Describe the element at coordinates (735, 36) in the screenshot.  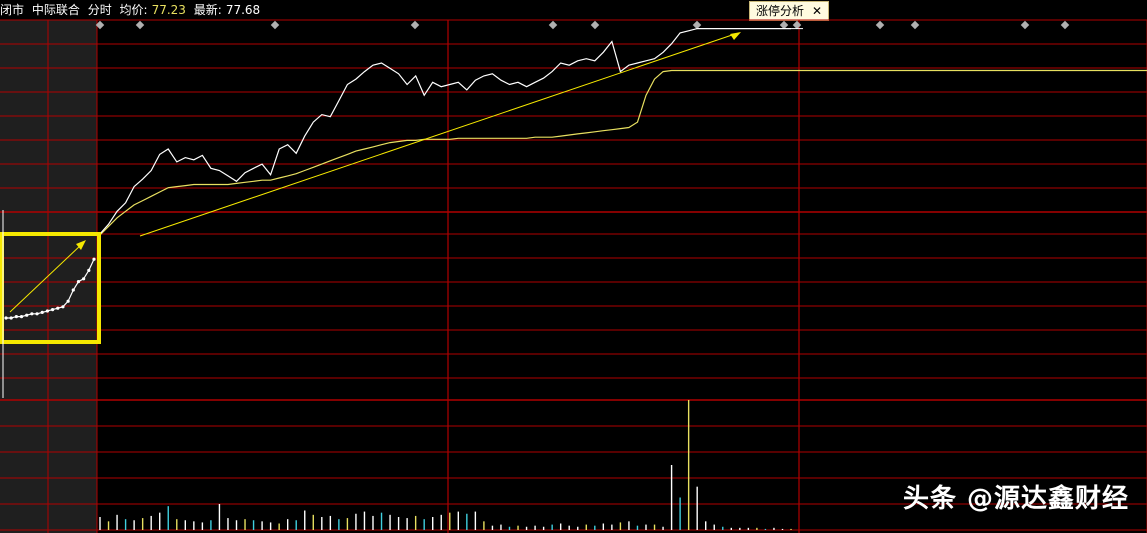
I see `trend-arrowhead` at that location.